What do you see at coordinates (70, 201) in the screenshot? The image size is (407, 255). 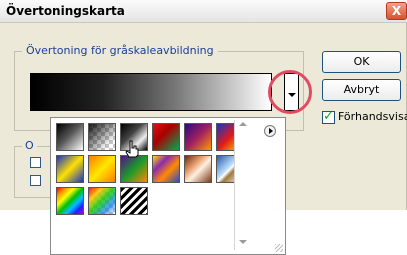 I see `swatch-spectrum` at bounding box center [70, 201].